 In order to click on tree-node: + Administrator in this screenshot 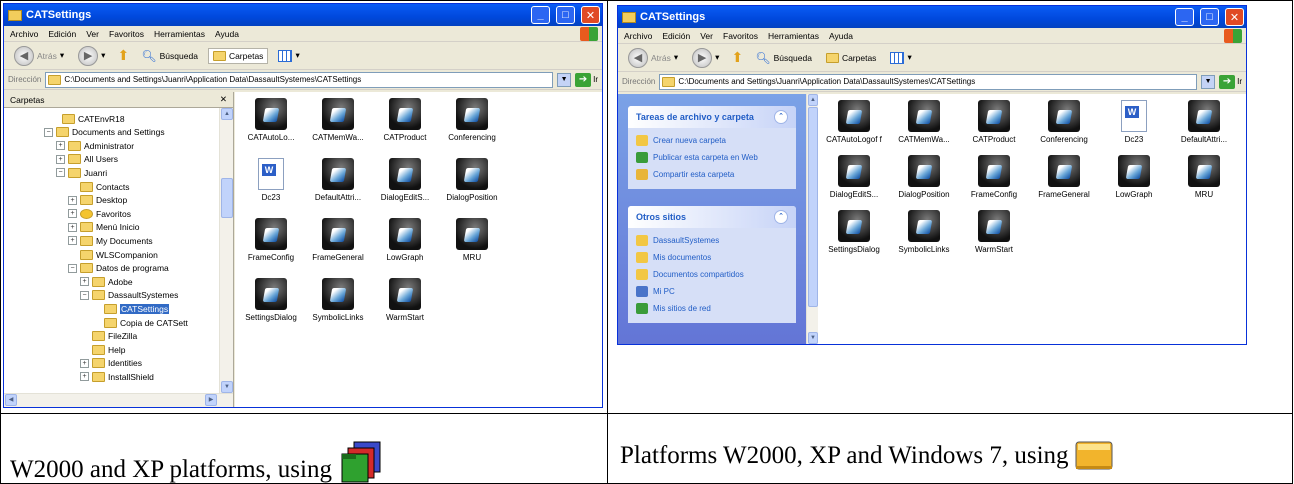, I will do `click(95, 145)`.